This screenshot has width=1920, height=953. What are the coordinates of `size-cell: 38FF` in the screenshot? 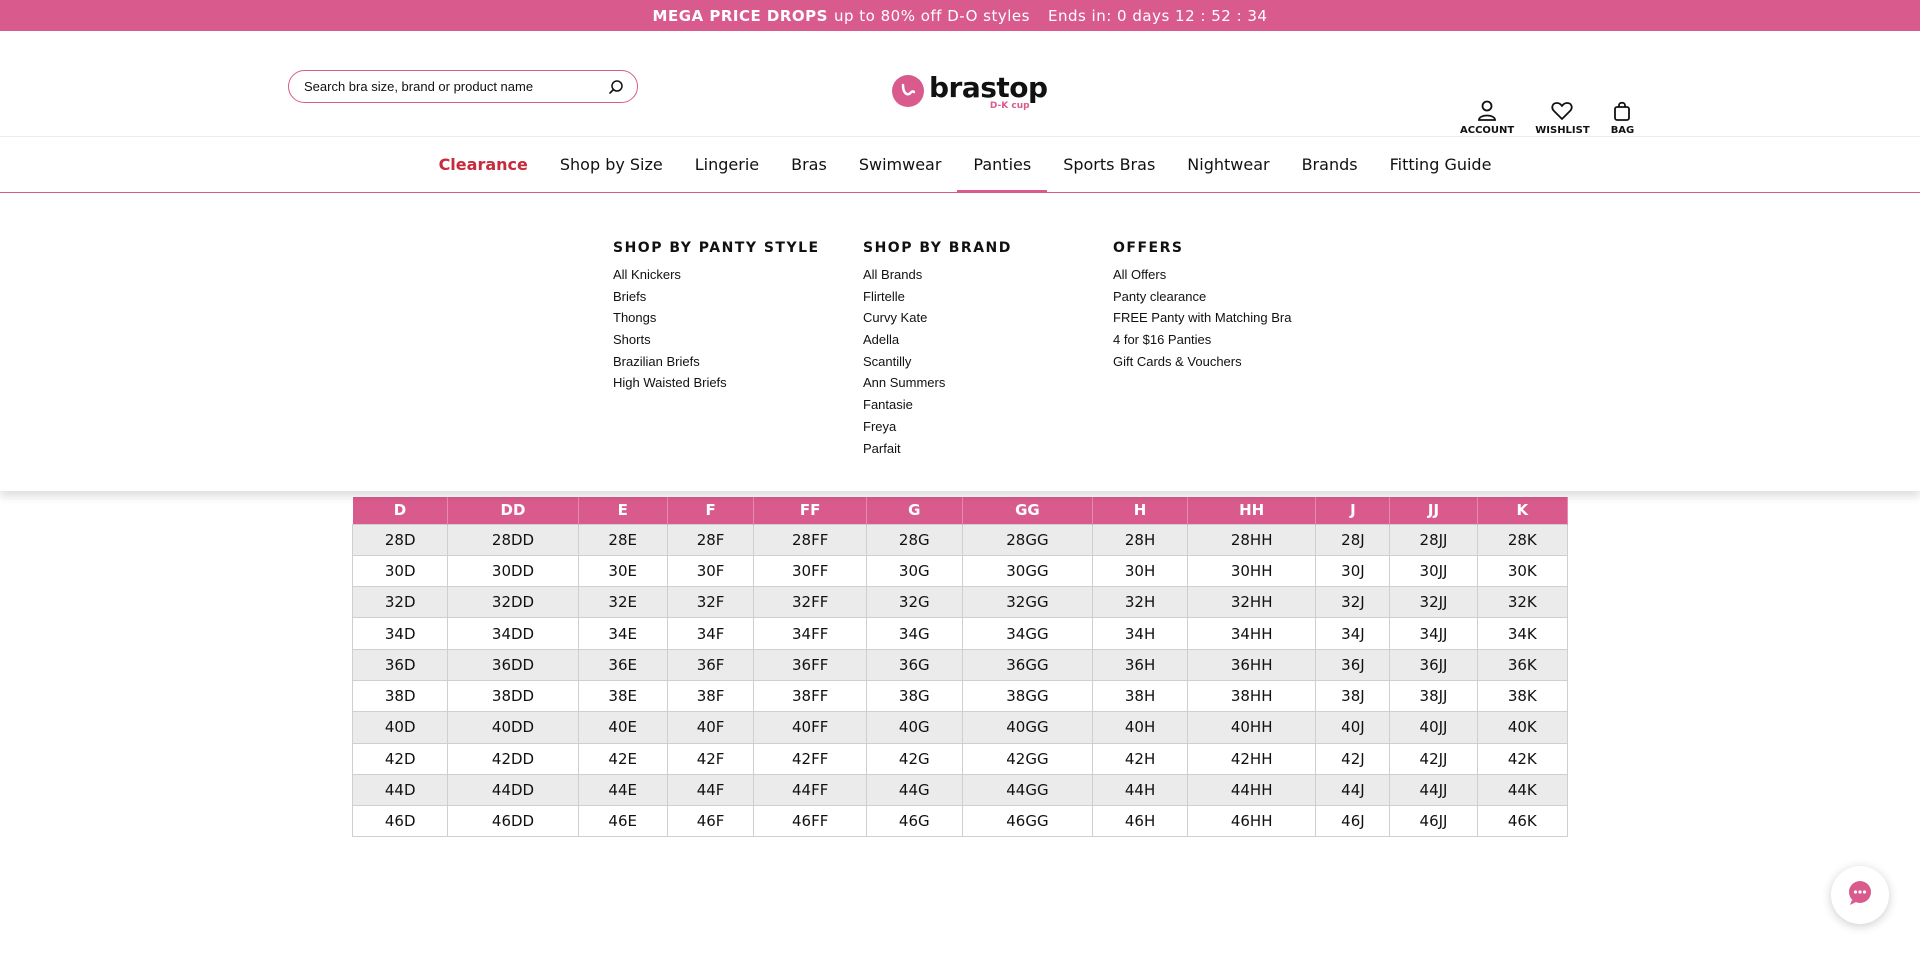 It's located at (810, 696).